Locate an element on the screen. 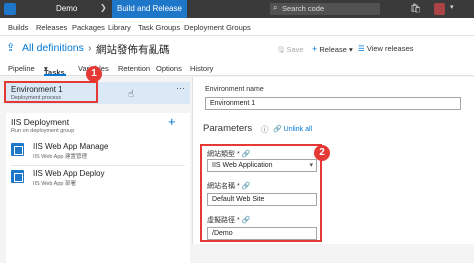 The height and width of the screenshot is (263, 474). save-button: 🖫 Save is located at coordinates (291, 50).